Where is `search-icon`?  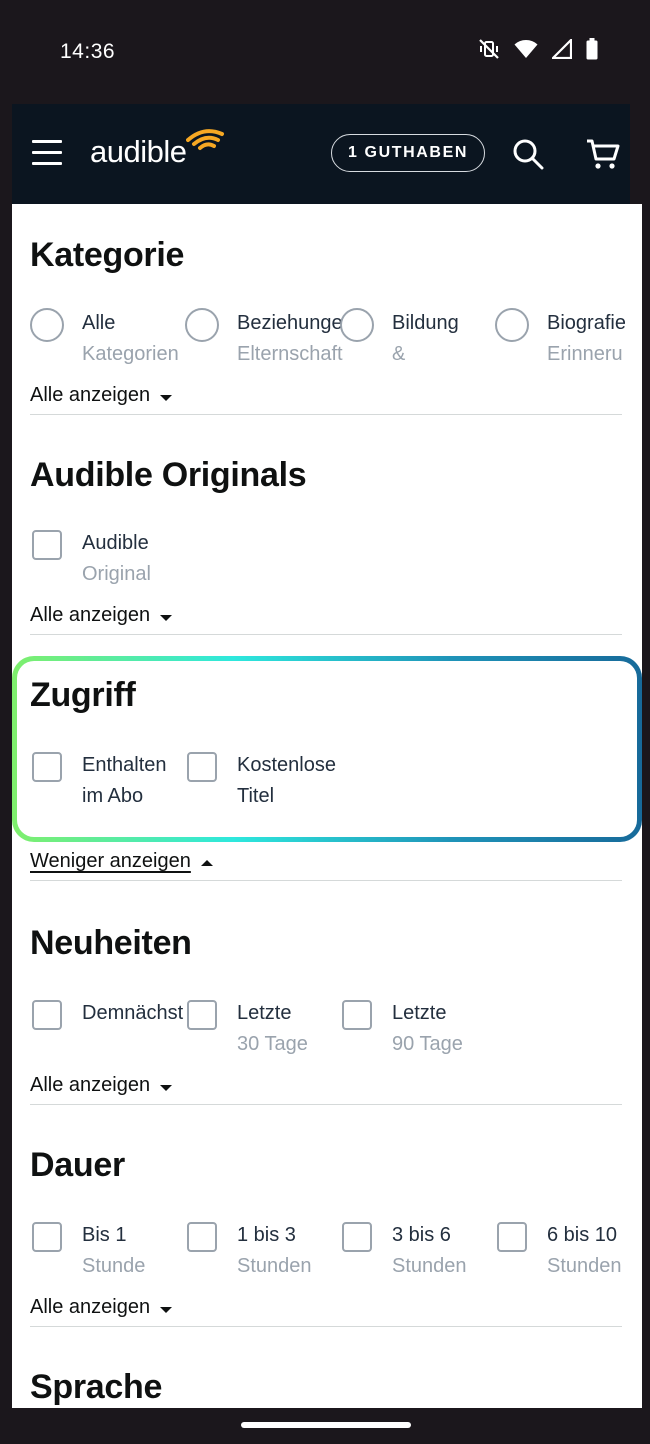
search-icon is located at coordinates (528, 154).